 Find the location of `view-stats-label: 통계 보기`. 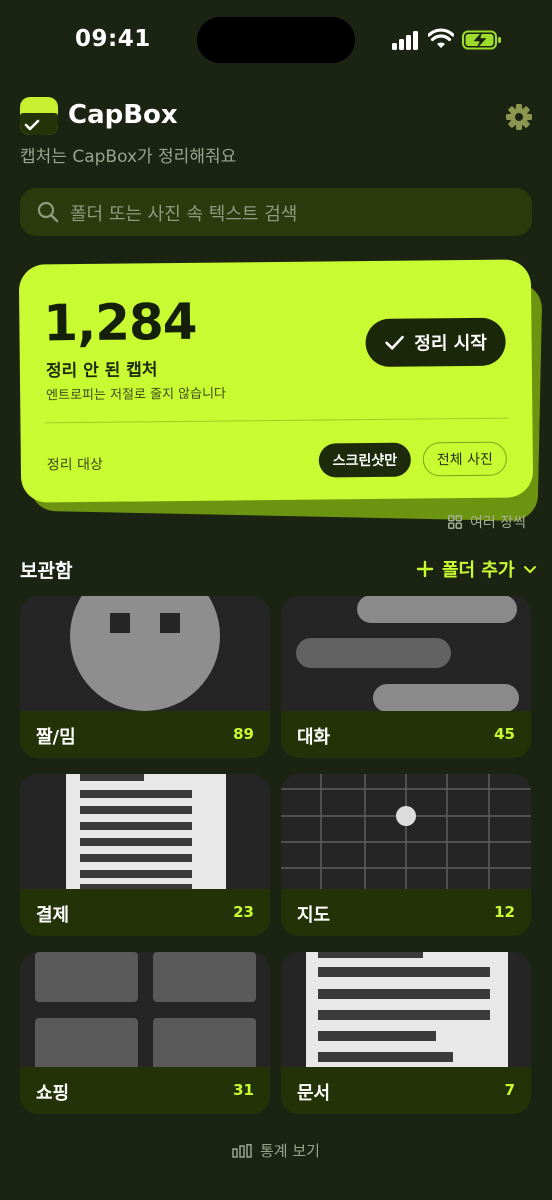

view-stats-label: 통계 보기 is located at coordinates (290, 1151).